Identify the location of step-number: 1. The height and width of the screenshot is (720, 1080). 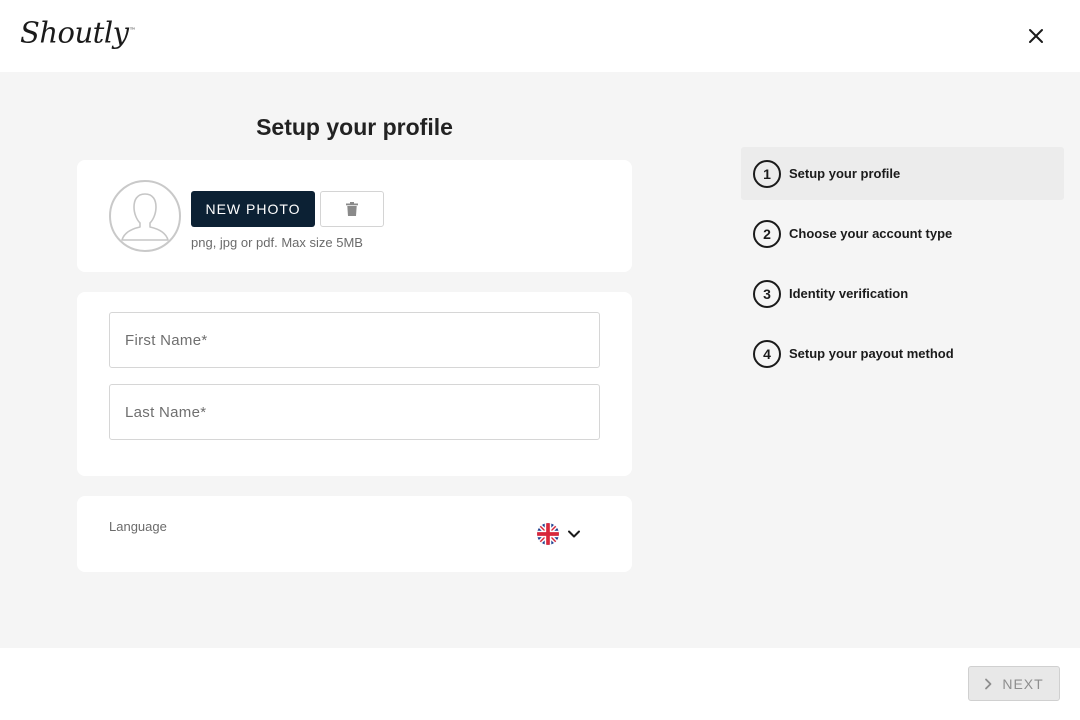
(767, 173).